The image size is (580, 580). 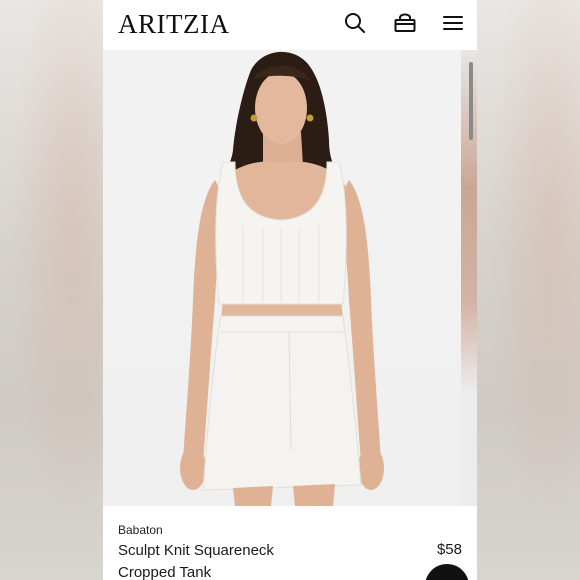 I want to click on brand-logo: ARITZIA, so click(x=173, y=24).